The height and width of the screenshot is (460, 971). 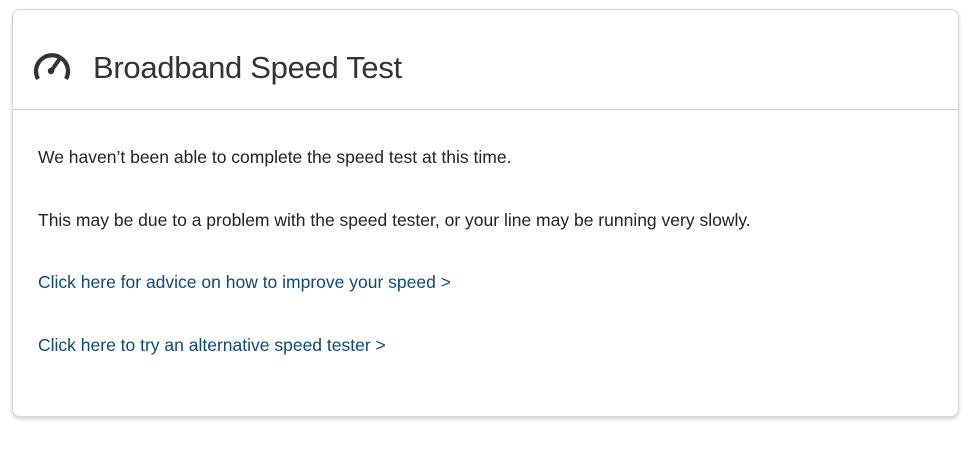 I want to click on speedometer-icon, so click(x=52, y=67).